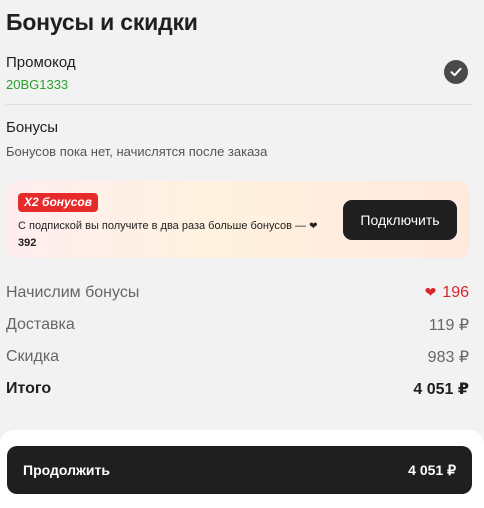  Describe the element at coordinates (37, 84) in the screenshot. I see `promo-code-value: 20BG1333` at that location.